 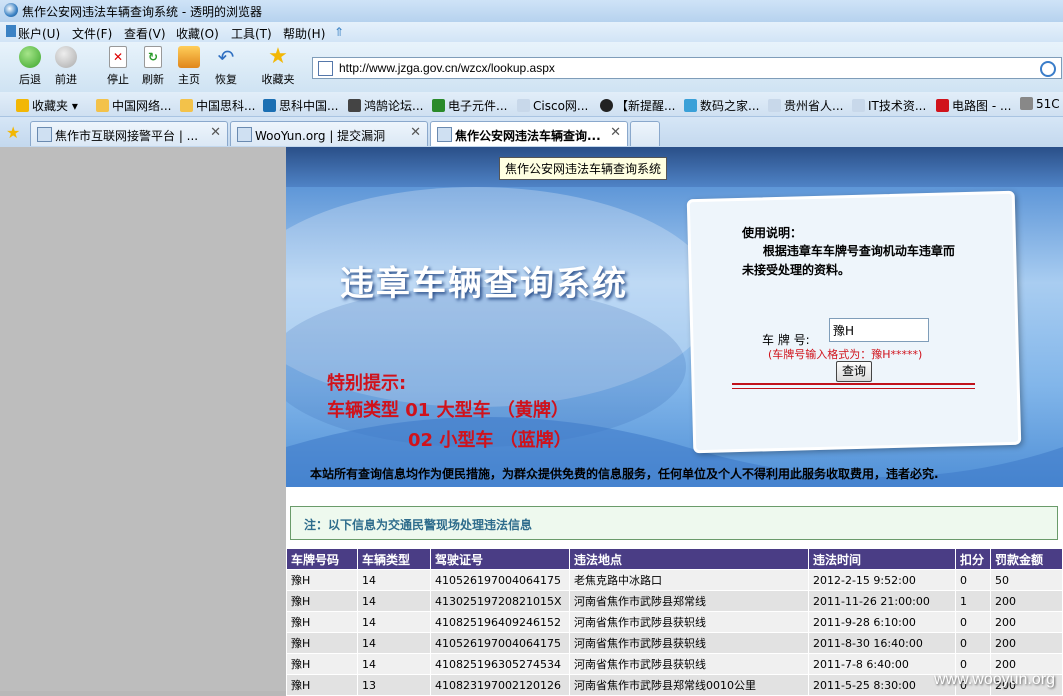 I want to click on menu-help: 帮助(H), so click(x=304, y=33).